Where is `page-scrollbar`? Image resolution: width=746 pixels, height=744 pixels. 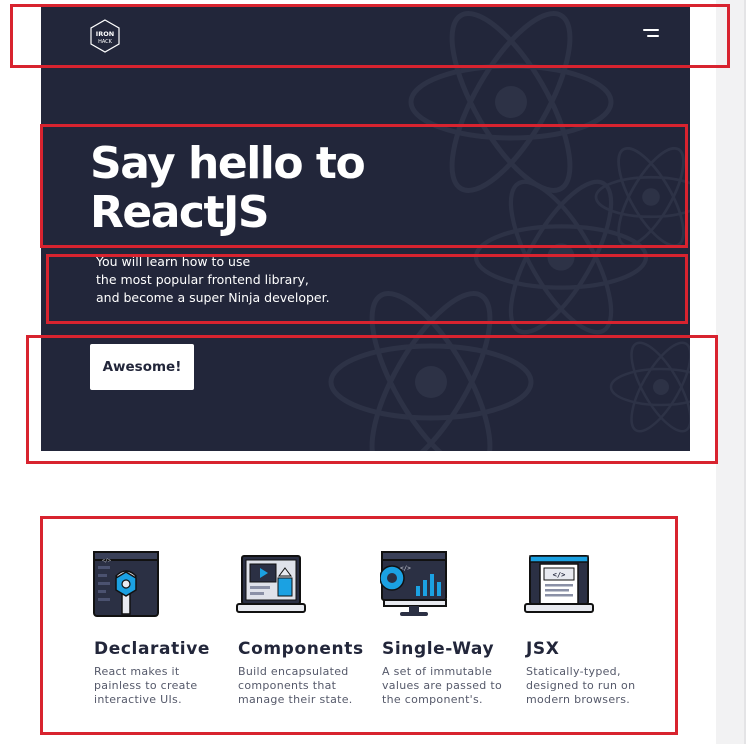 page-scrollbar is located at coordinates (731, 372).